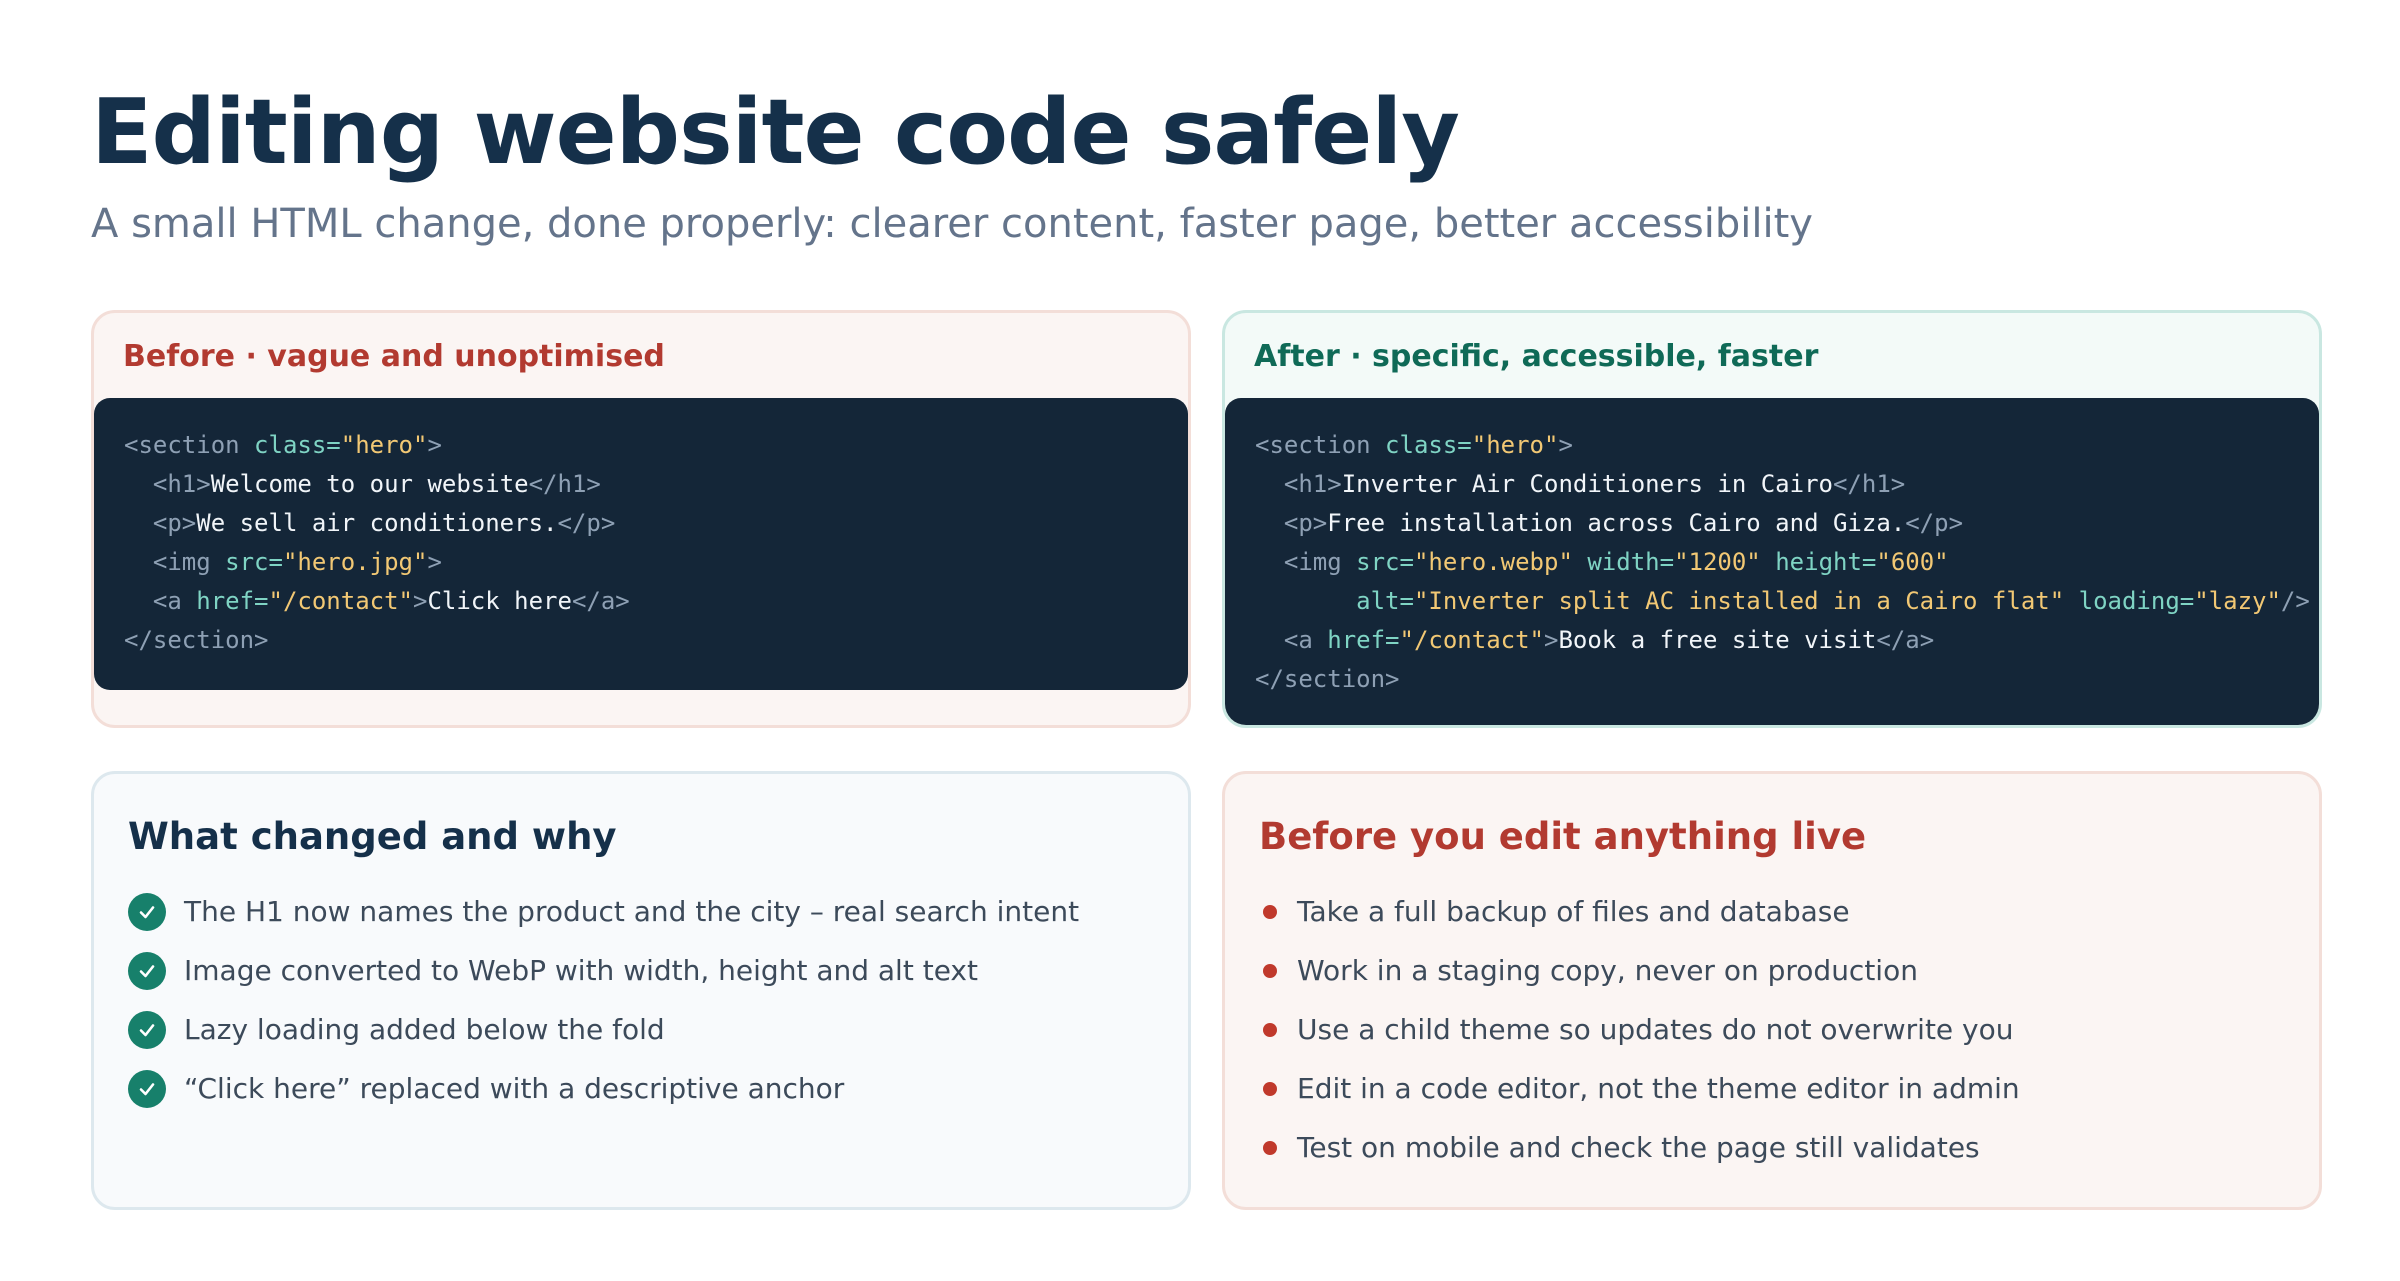 This screenshot has width=2400, height=1281. I want to click on code-line: <p>We sell air conditioners.</p>, so click(641, 523).